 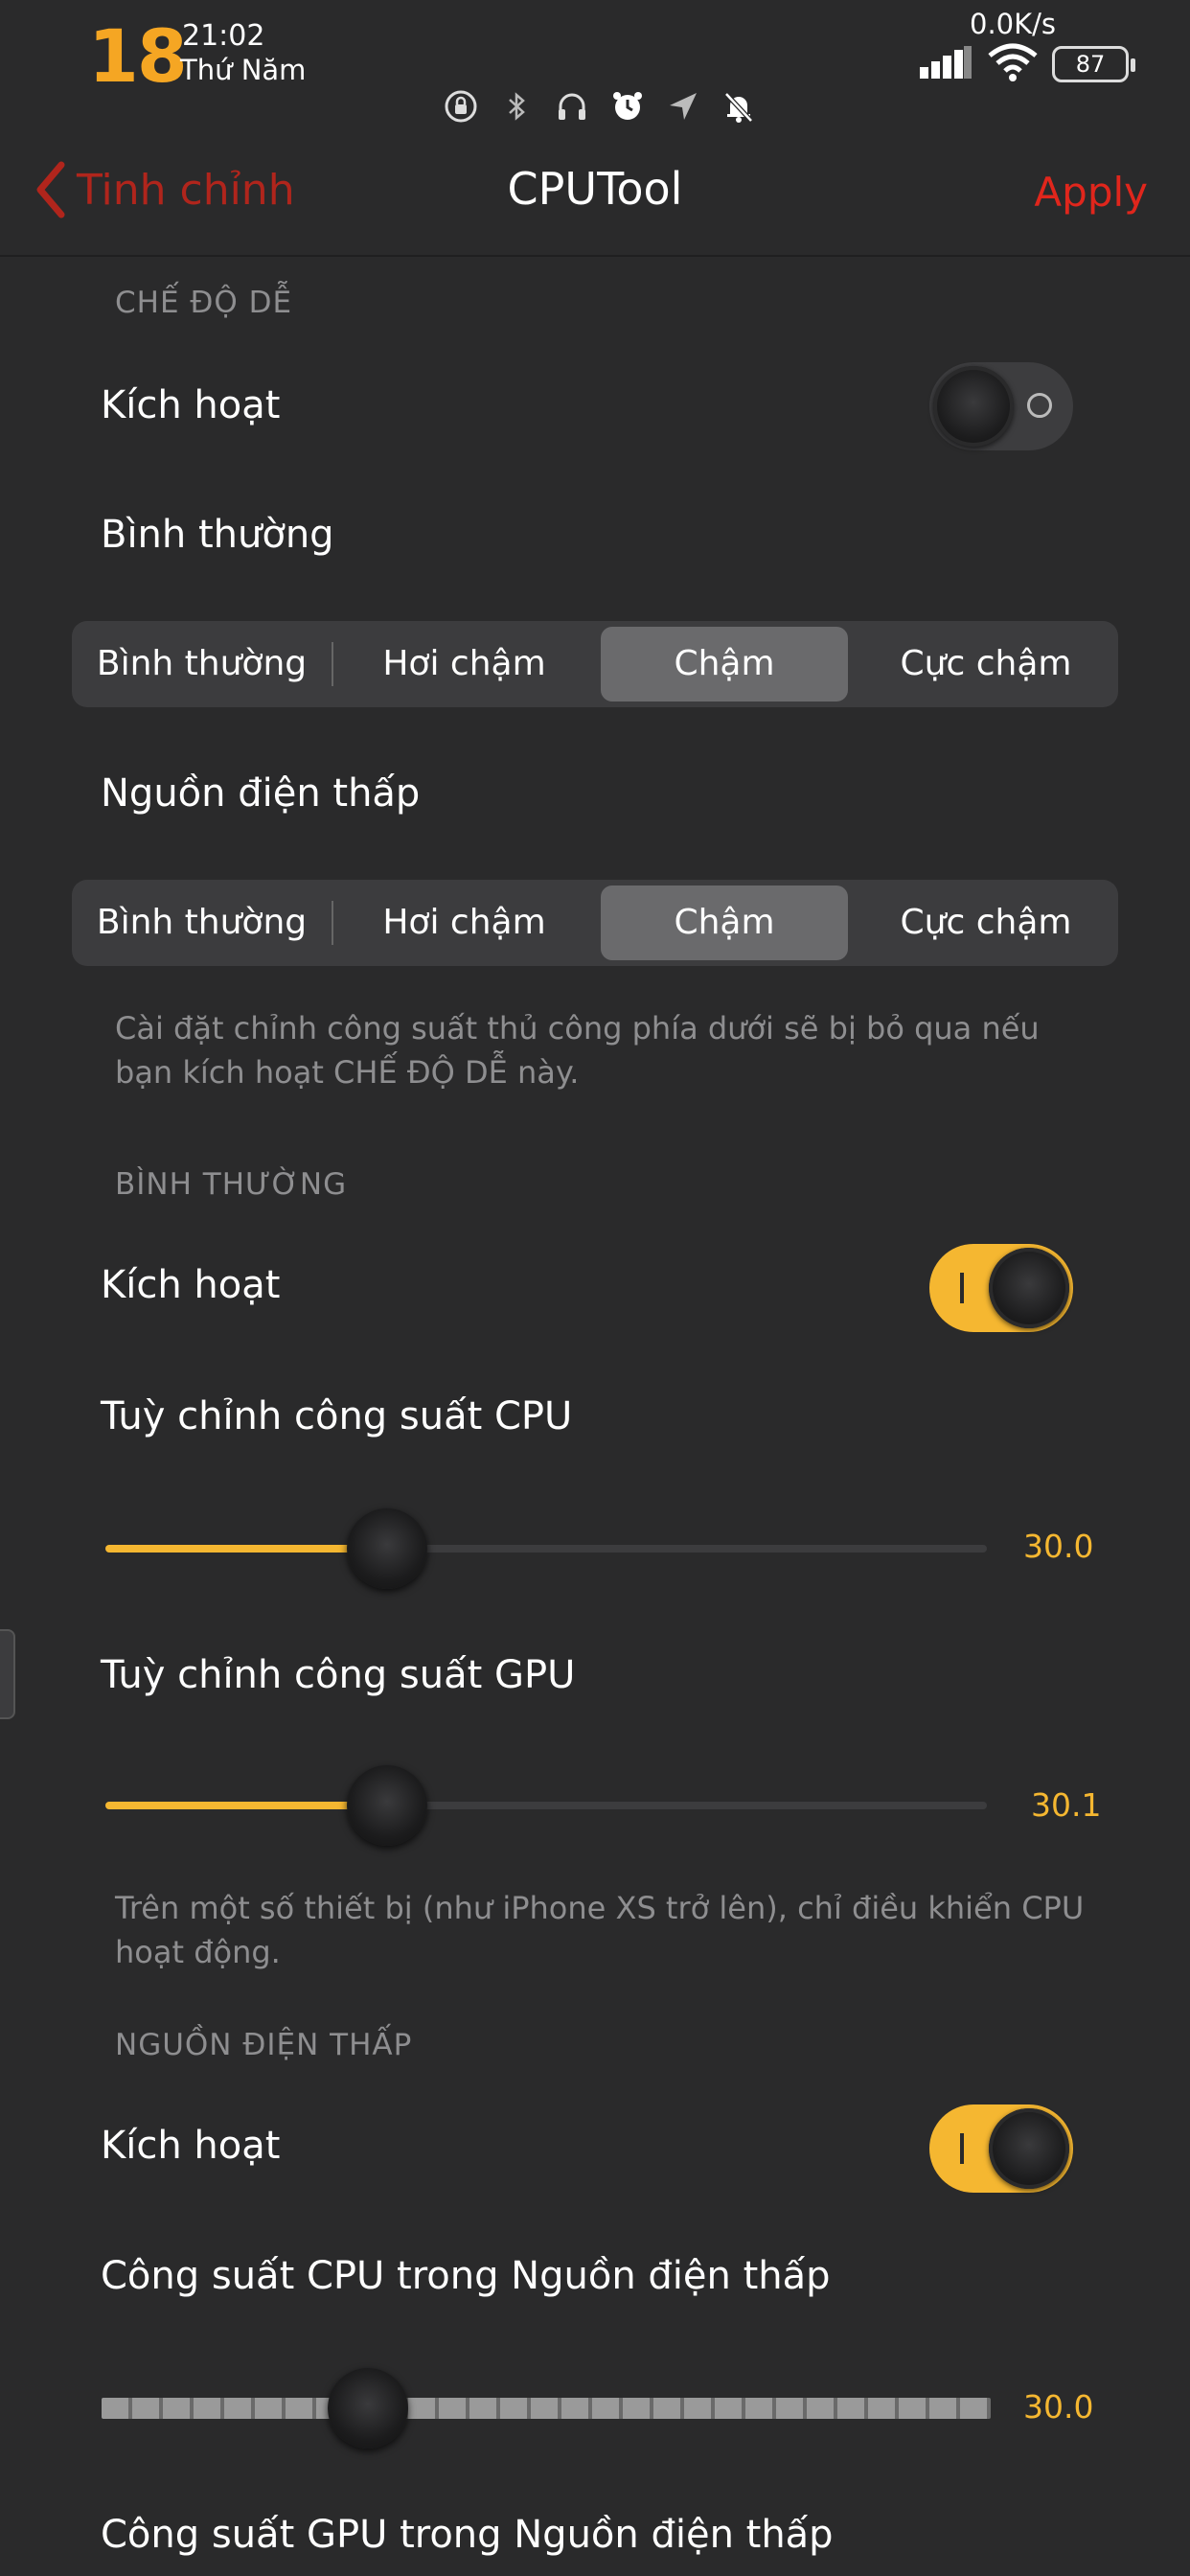 What do you see at coordinates (466, 2276) in the screenshot?
I see `lowpower-cpu-label: Công suất CPU trong Nguồn điện thấp` at bounding box center [466, 2276].